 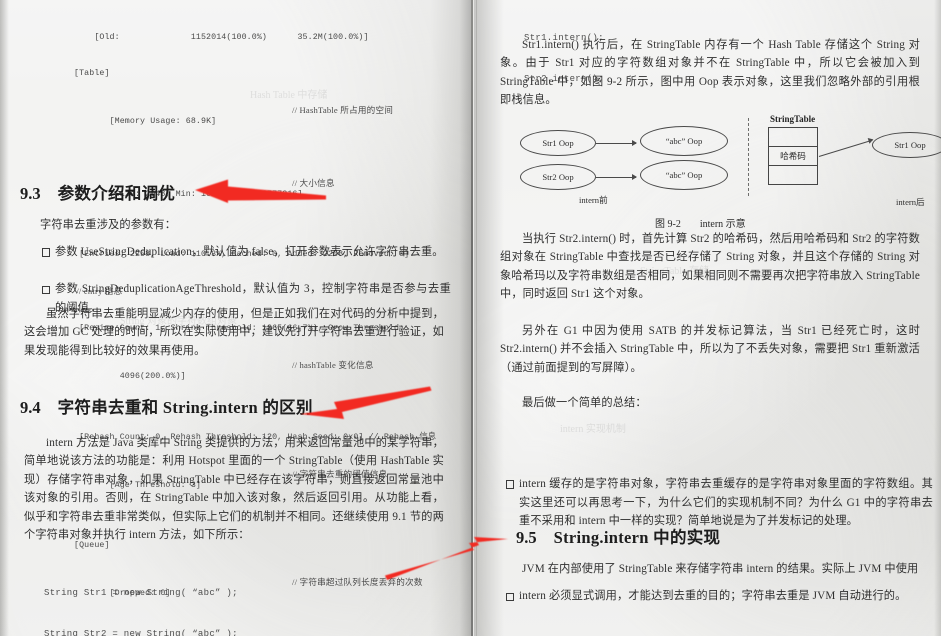 What do you see at coordinates (526, 537) in the screenshot?
I see `section-number: 9.5` at bounding box center [526, 537].